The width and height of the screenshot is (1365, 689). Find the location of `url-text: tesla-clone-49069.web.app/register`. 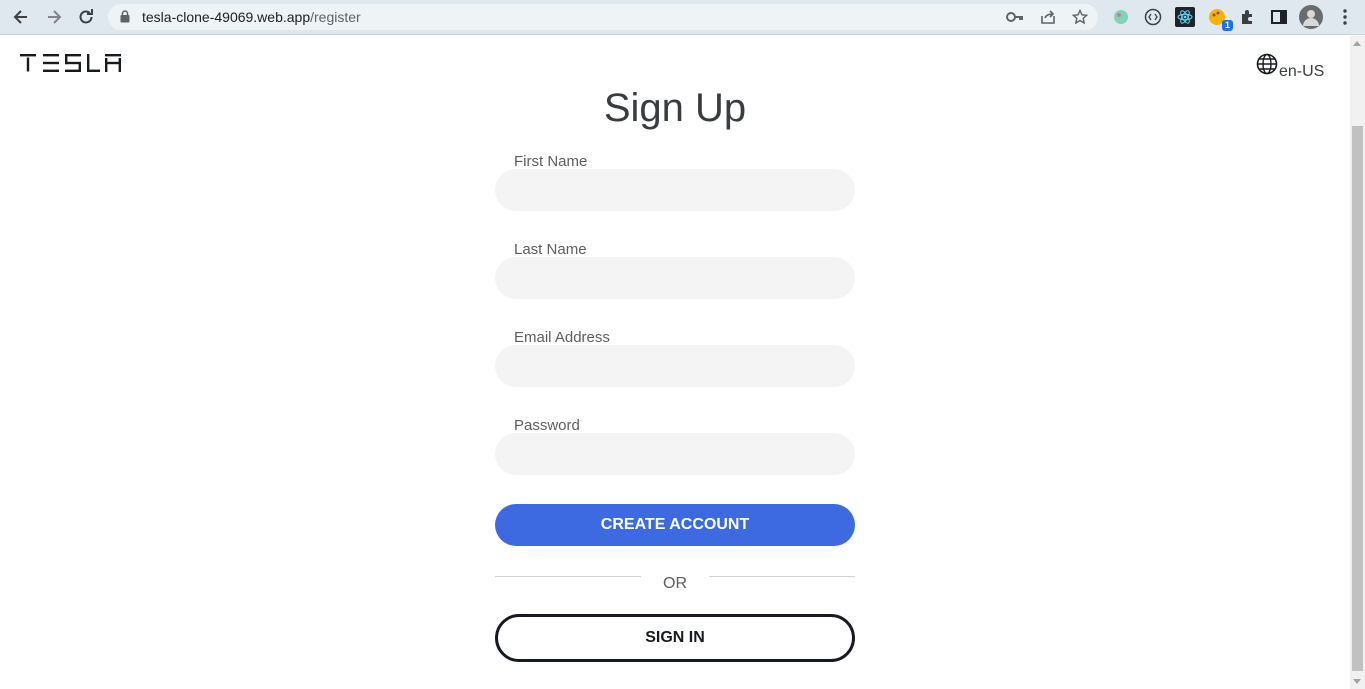

url-text: tesla-clone-49069.web.app/register is located at coordinates (251, 17).